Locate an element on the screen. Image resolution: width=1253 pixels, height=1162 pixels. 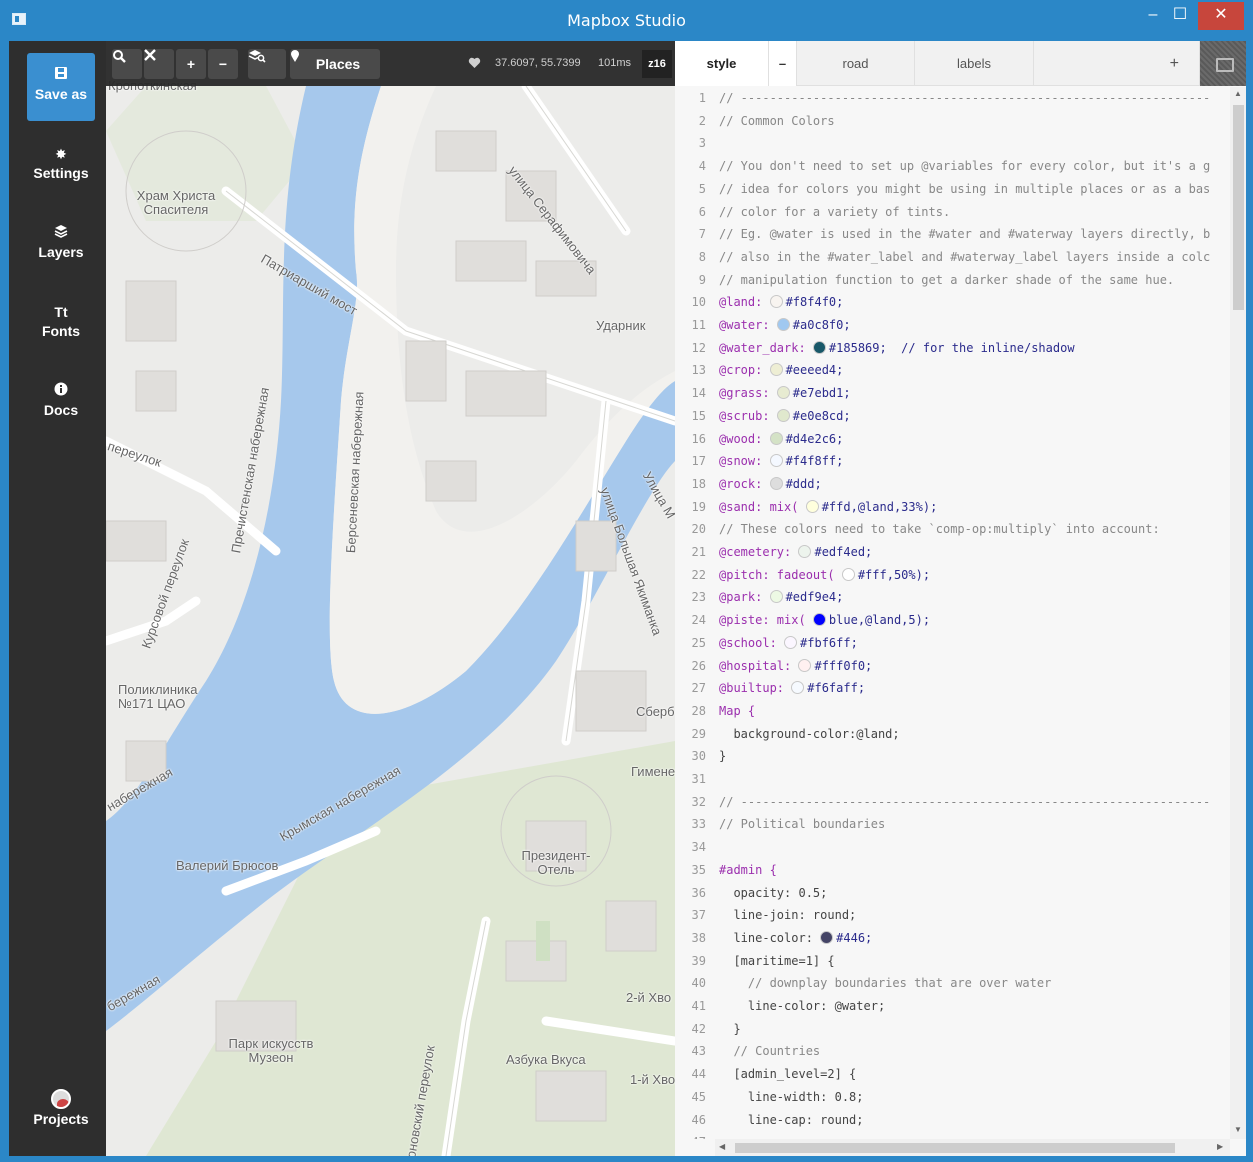
fonts-button: Tt Fonts is located at coordinates (61, 324).